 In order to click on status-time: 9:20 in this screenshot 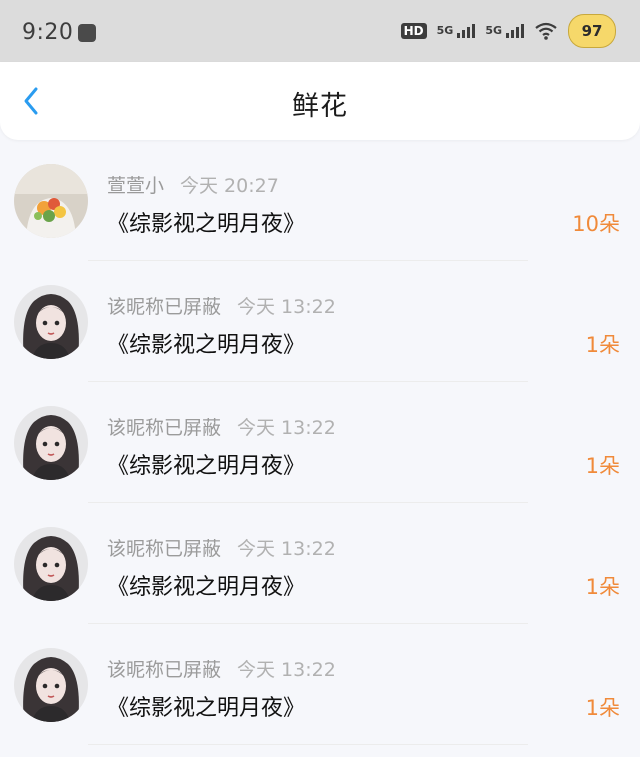, I will do `click(48, 32)`.